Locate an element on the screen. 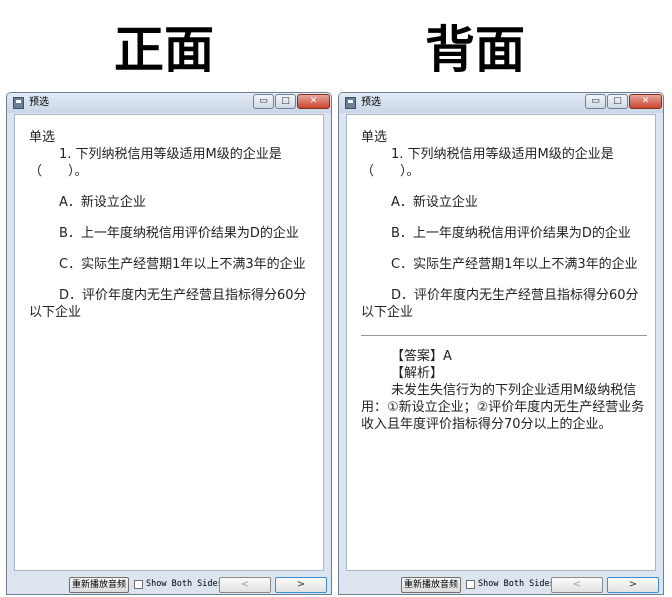  answer-label: 【答案】A is located at coordinates (421, 356).